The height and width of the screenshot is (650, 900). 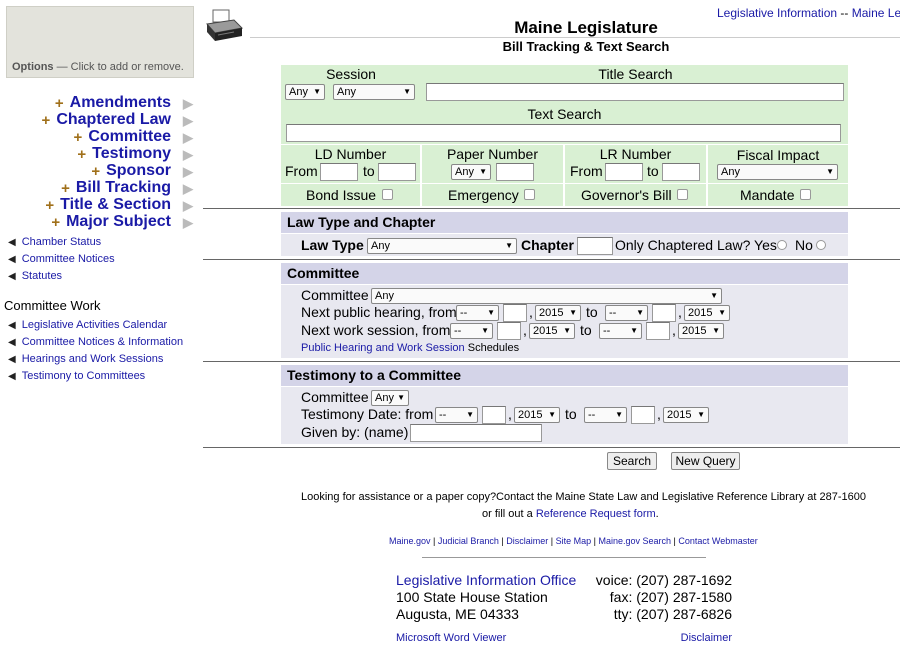 What do you see at coordinates (442, 246) in the screenshot?
I see `law-type-select: Any` at bounding box center [442, 246].